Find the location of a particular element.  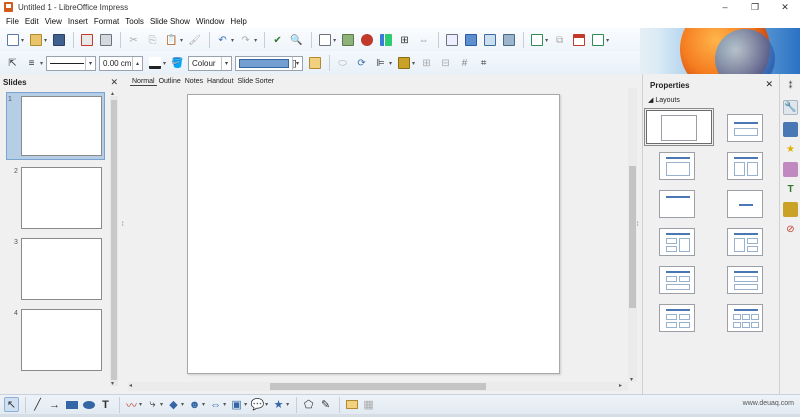

points-edit-icon: ⬠ is located at coordinates (308, 404).